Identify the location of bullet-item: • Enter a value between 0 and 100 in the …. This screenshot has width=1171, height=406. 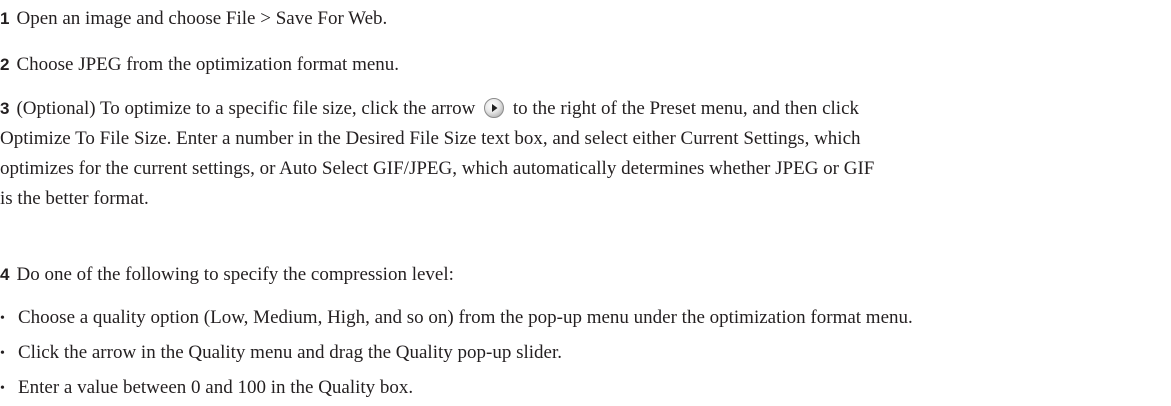
(206, 388).